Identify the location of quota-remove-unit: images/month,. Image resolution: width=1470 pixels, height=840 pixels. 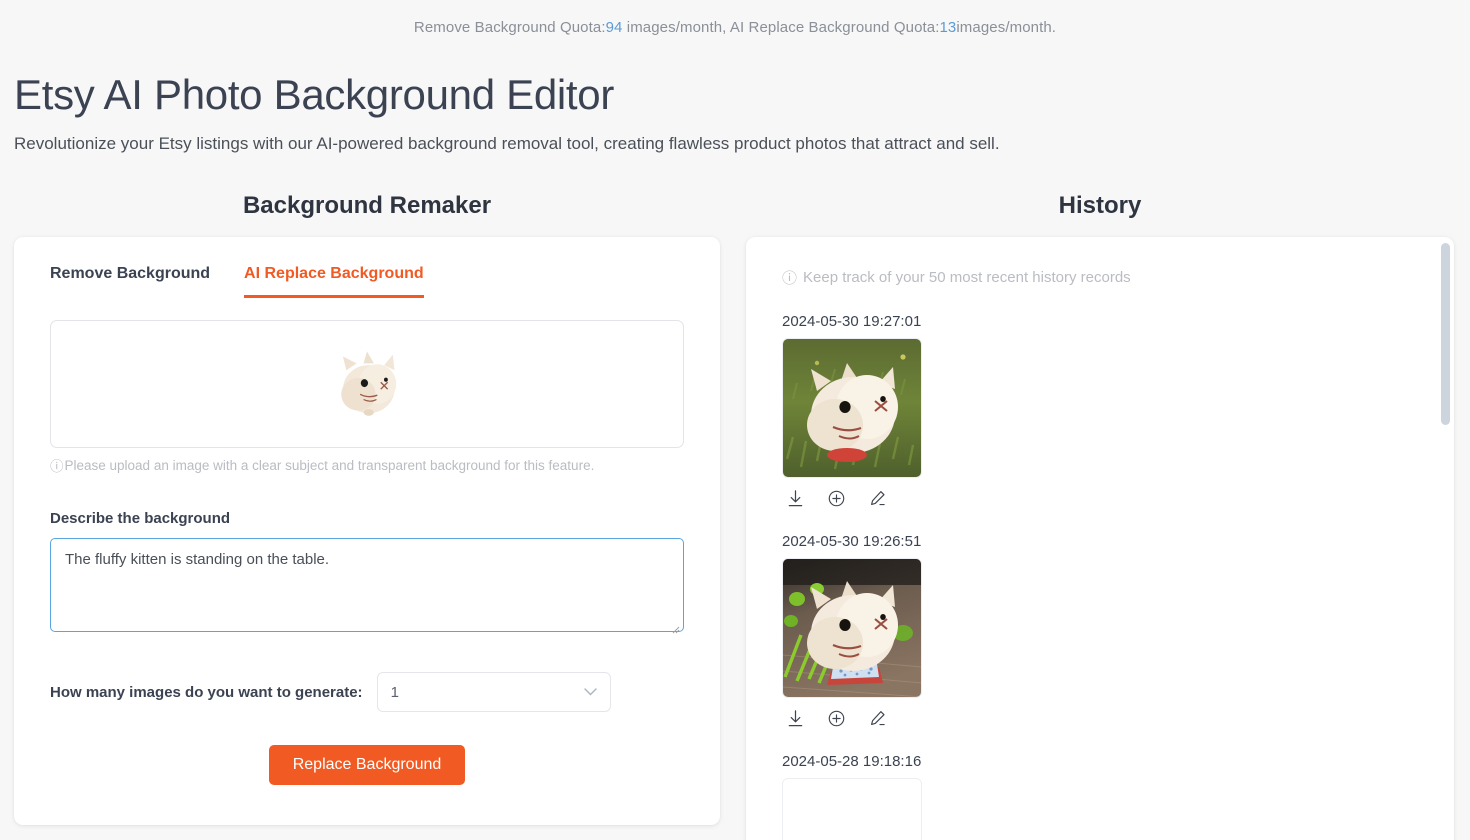
(676, 27).